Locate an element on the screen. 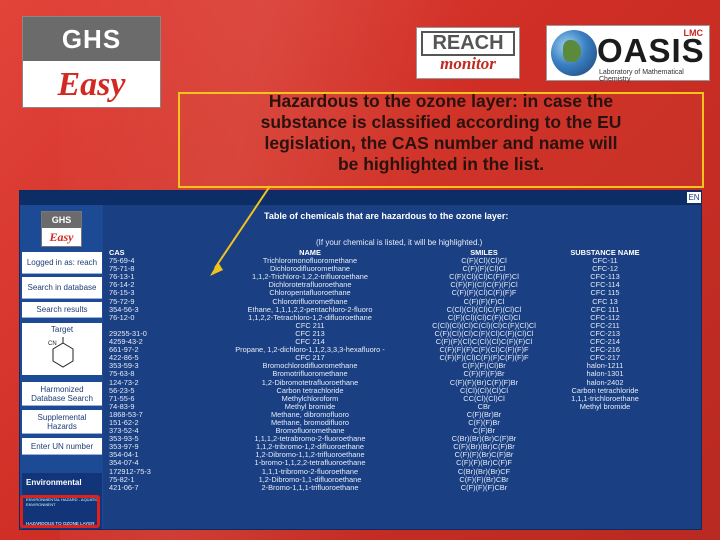  reach-logo-top: REACH is located at coordinates (468, 43).